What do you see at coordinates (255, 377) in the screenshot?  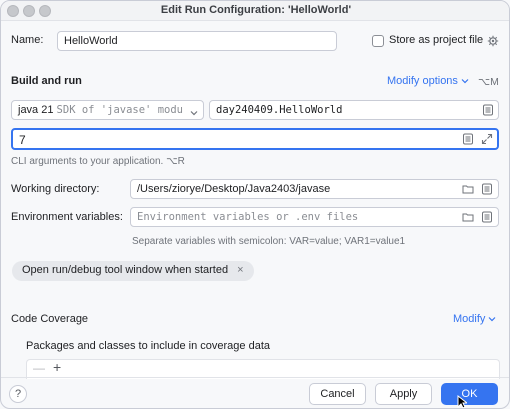 I see `footer-divider` at bounding box center [255, 377].